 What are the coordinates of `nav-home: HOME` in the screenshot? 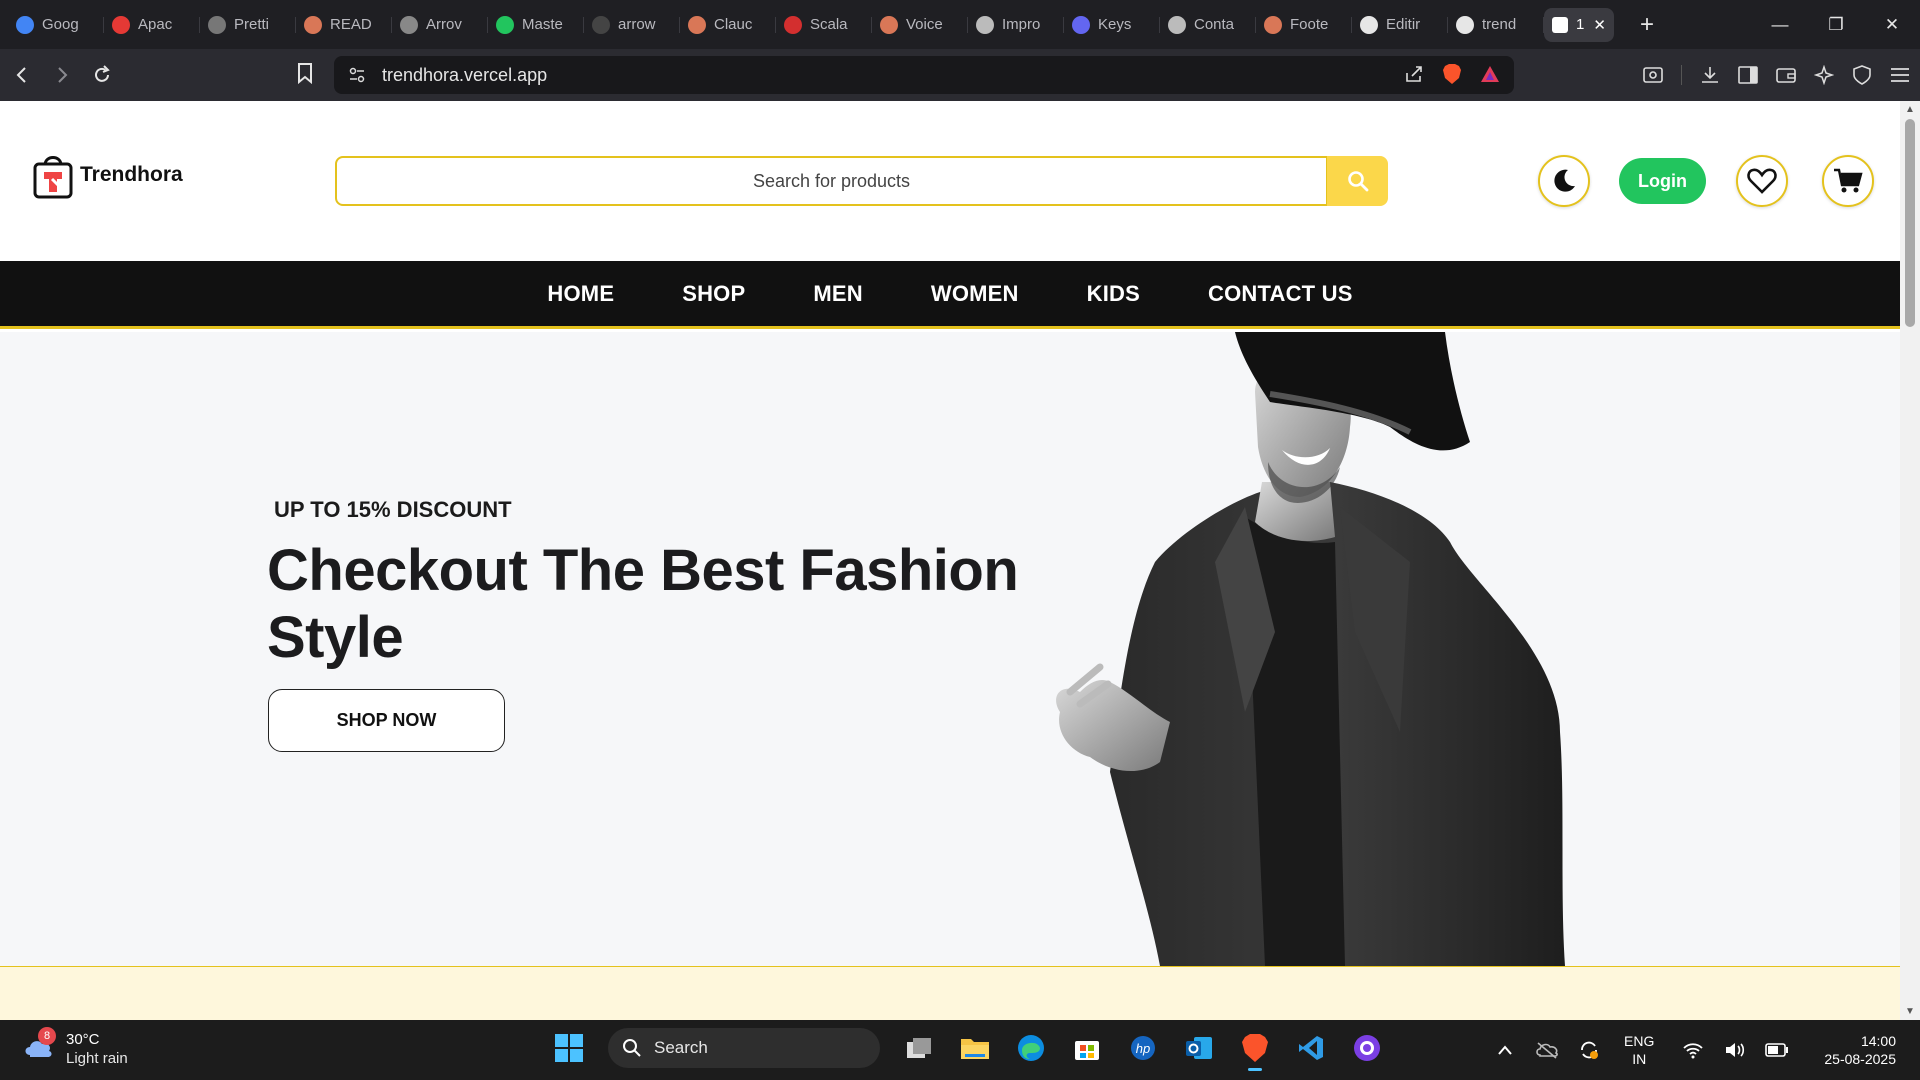 It's located at (580, 294).